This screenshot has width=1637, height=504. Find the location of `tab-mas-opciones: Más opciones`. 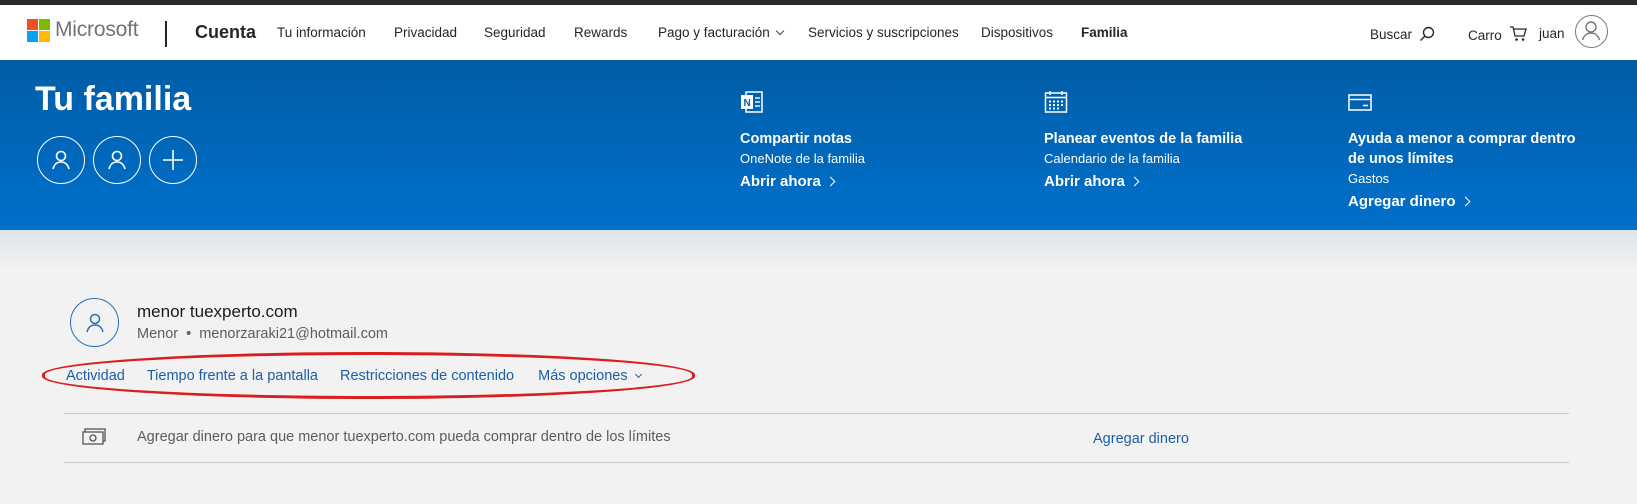

tab-mas-opciones: Más opciones is located at coordinates (590, 376).